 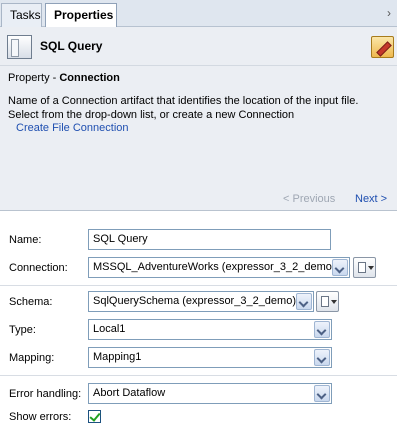 I want to click on error-handling-select: Abort Dataflow, so click(x=210, y=393).